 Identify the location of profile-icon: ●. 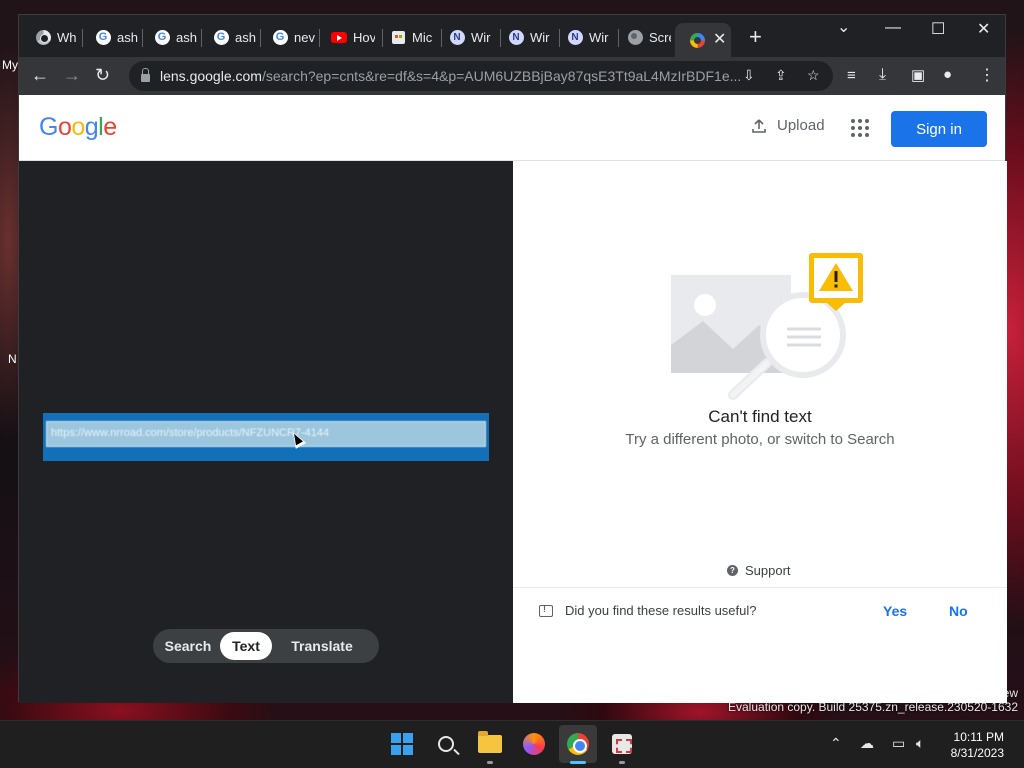
(947, 74).